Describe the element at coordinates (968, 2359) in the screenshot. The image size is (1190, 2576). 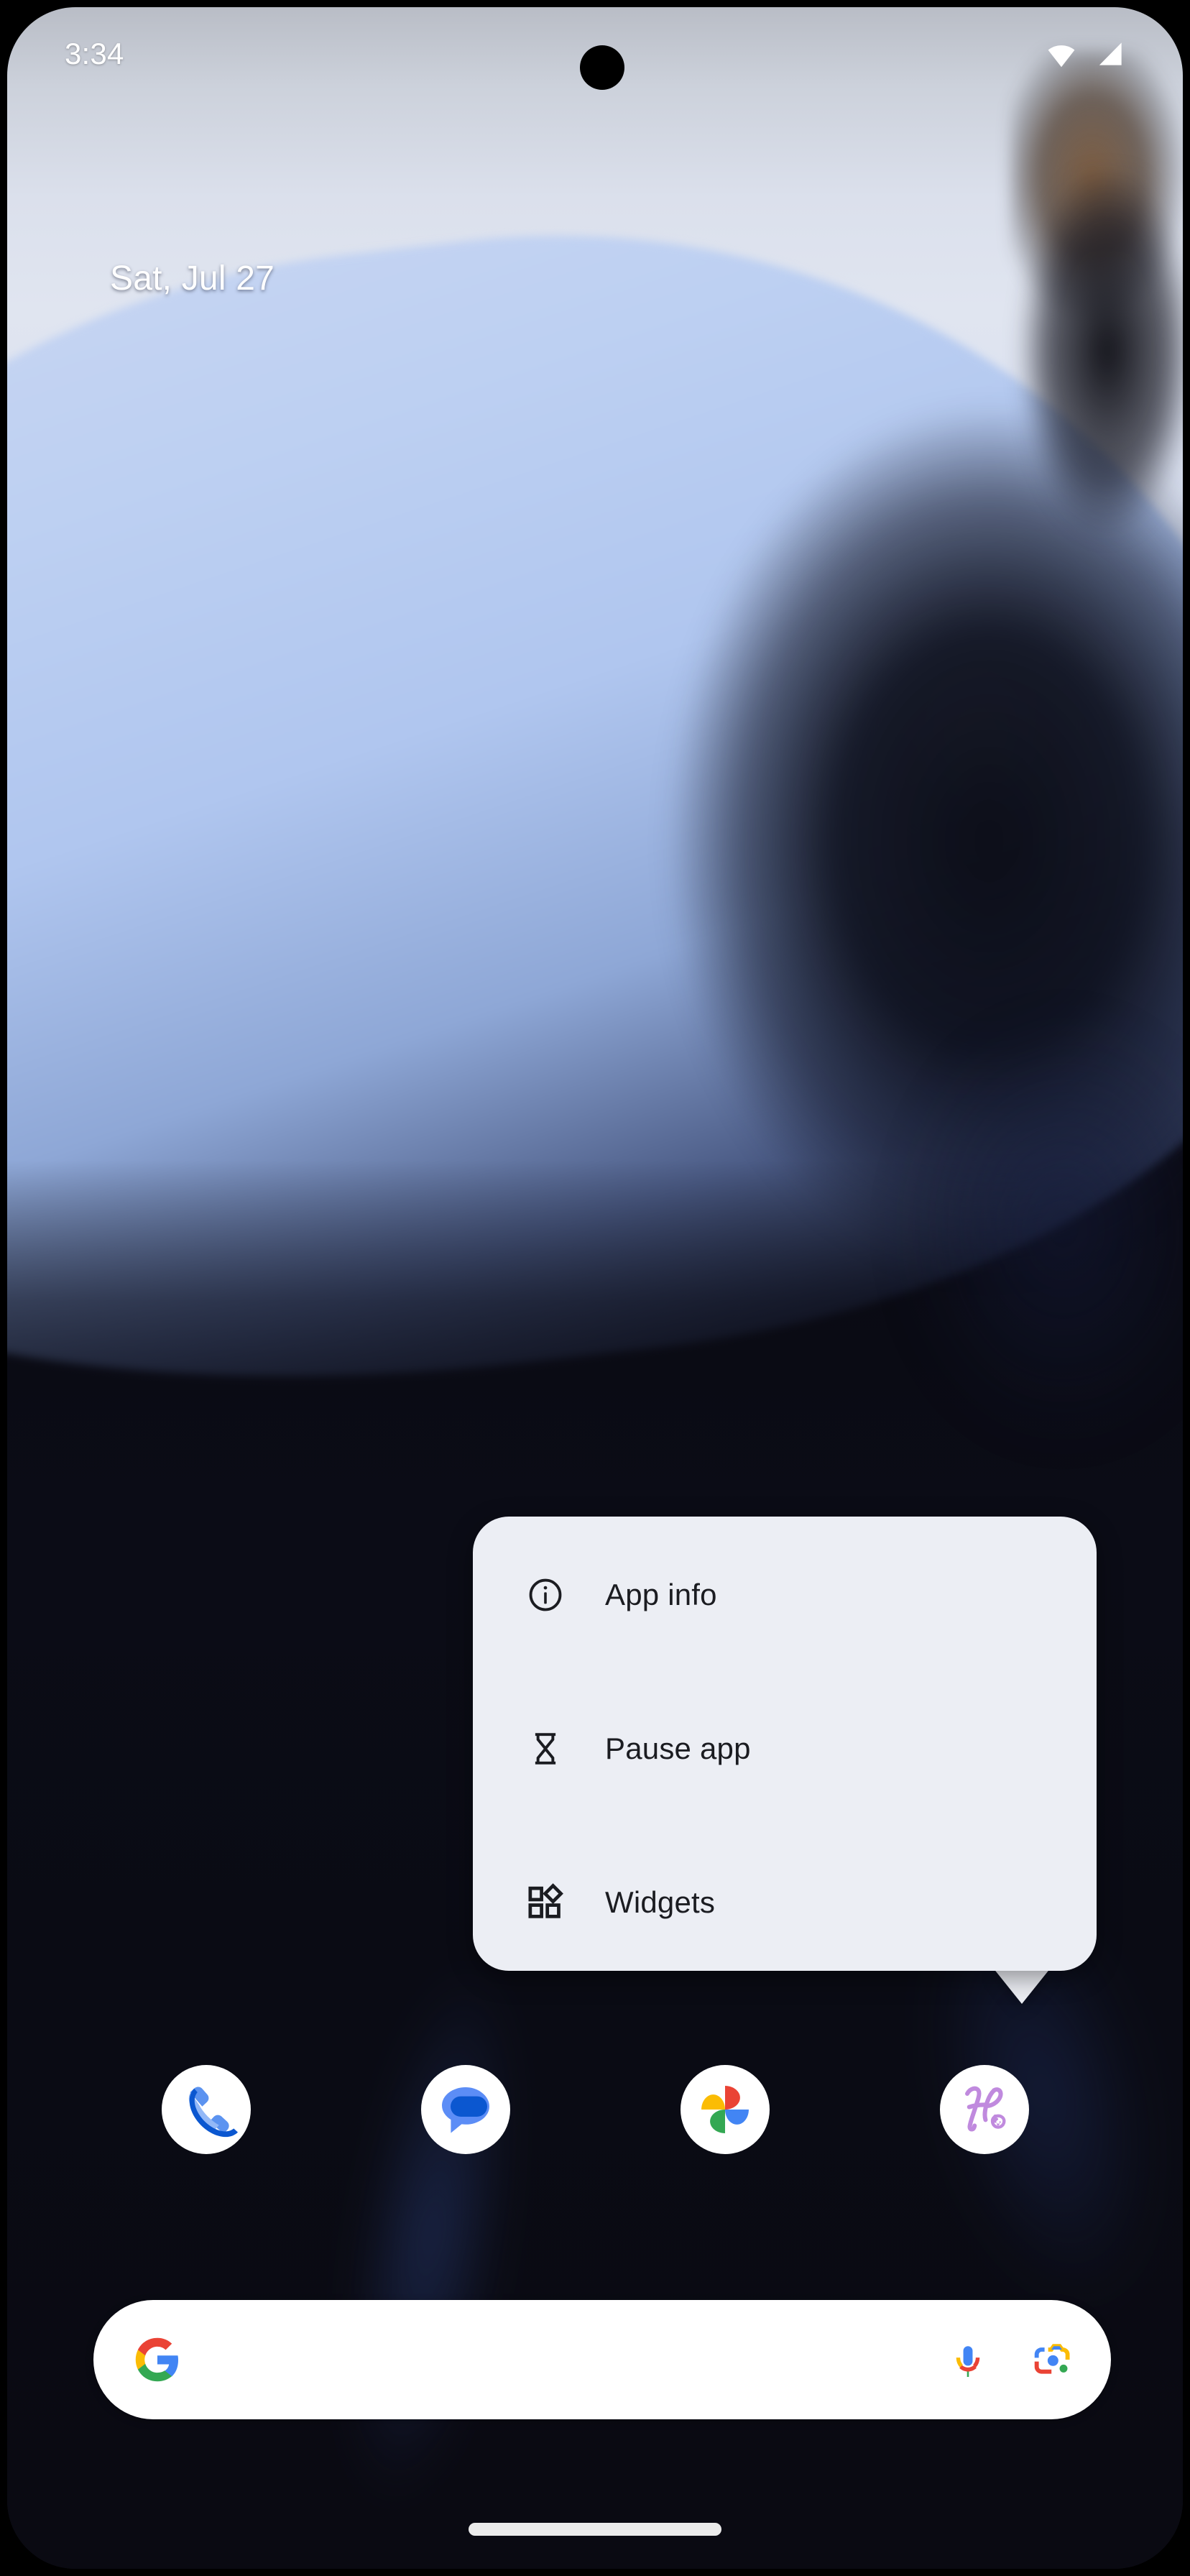
I see `microphone-icon` at that location.